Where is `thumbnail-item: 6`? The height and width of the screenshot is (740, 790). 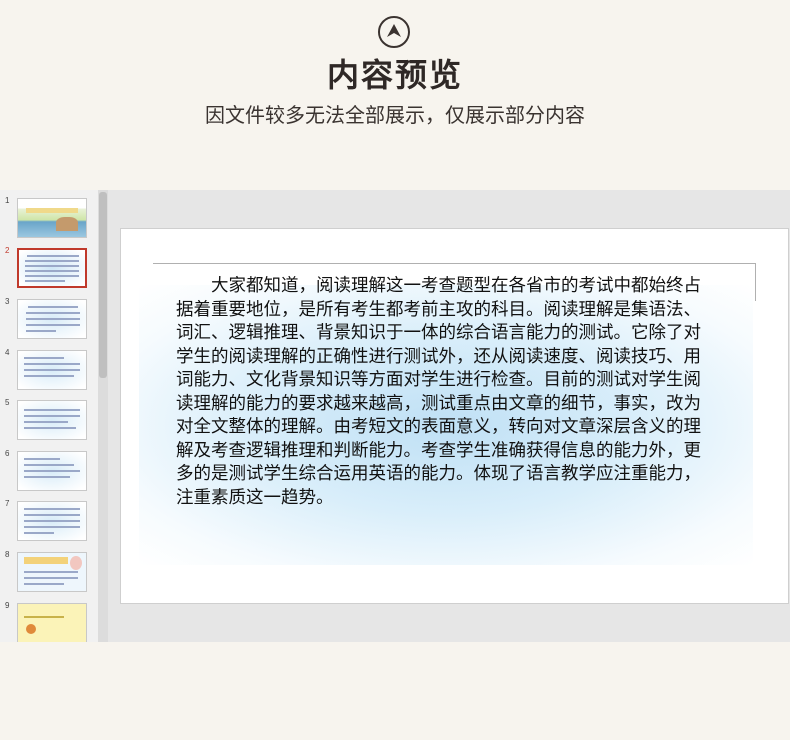 thumbnail-item: 6 is located at coordinates (49, 472).